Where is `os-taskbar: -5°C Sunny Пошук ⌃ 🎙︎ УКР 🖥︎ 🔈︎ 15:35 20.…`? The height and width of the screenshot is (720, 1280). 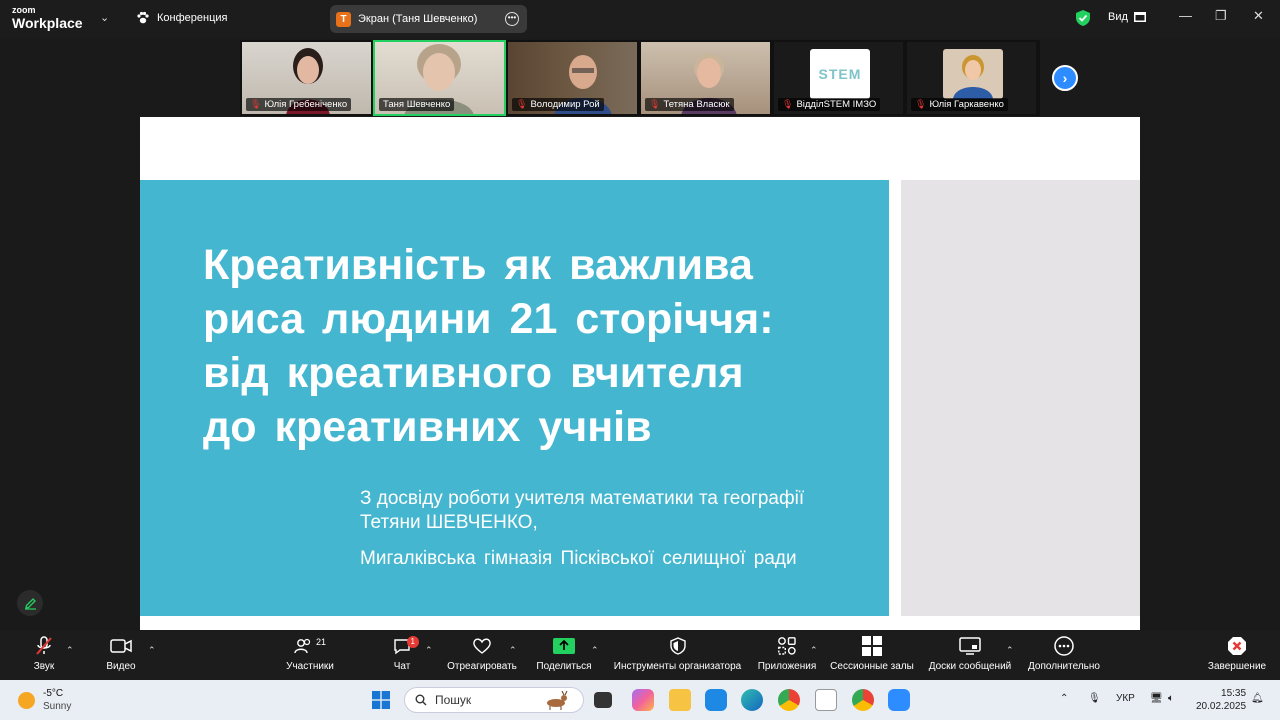 os-taskbar: -5°C Sunny Пошук ⌃ 🎙︎ УКР 🖥︎ 🔈︎ 15:35 20.… is located at coordinates (640, 700).